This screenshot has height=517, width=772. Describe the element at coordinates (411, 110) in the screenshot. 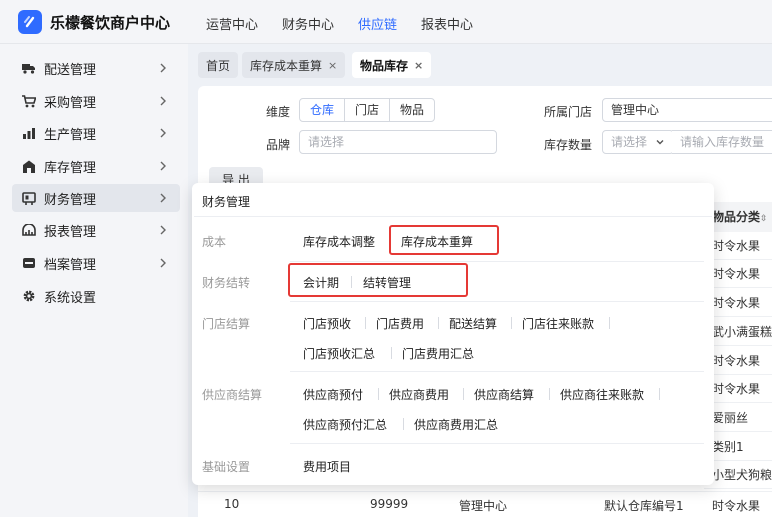

I see `dimension-option-item: 物品` at that location.